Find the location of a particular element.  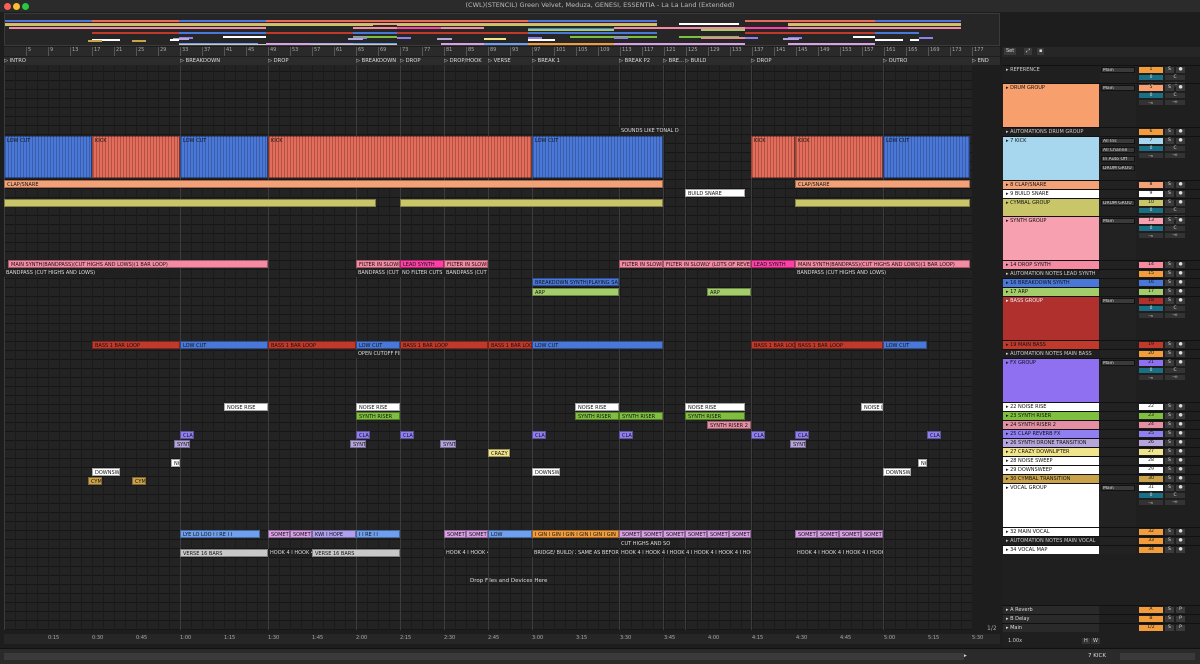

locator-marker: ▷ VERSE is located at coordinates (499, 61).